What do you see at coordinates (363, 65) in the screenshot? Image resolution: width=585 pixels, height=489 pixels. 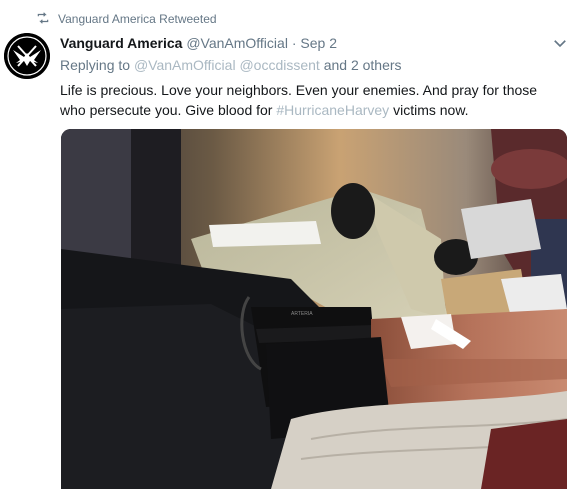 I see `reply-others-link: and 2 others` at bounding box center [363, 65].